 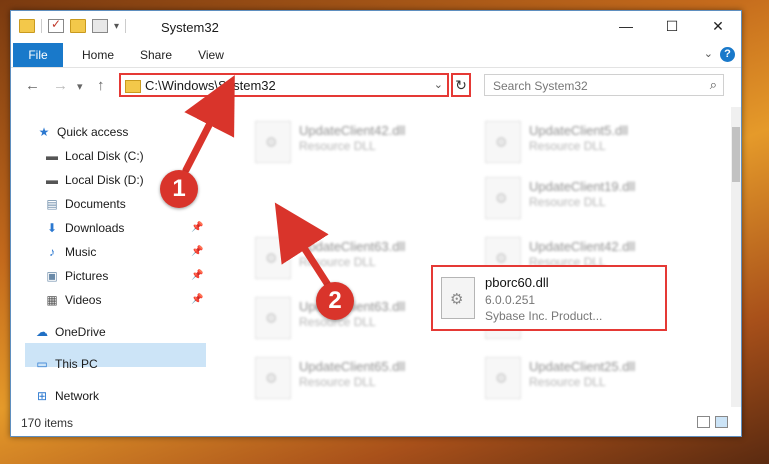 I want to click on annotation-arrows, so click(x=258, y=183).